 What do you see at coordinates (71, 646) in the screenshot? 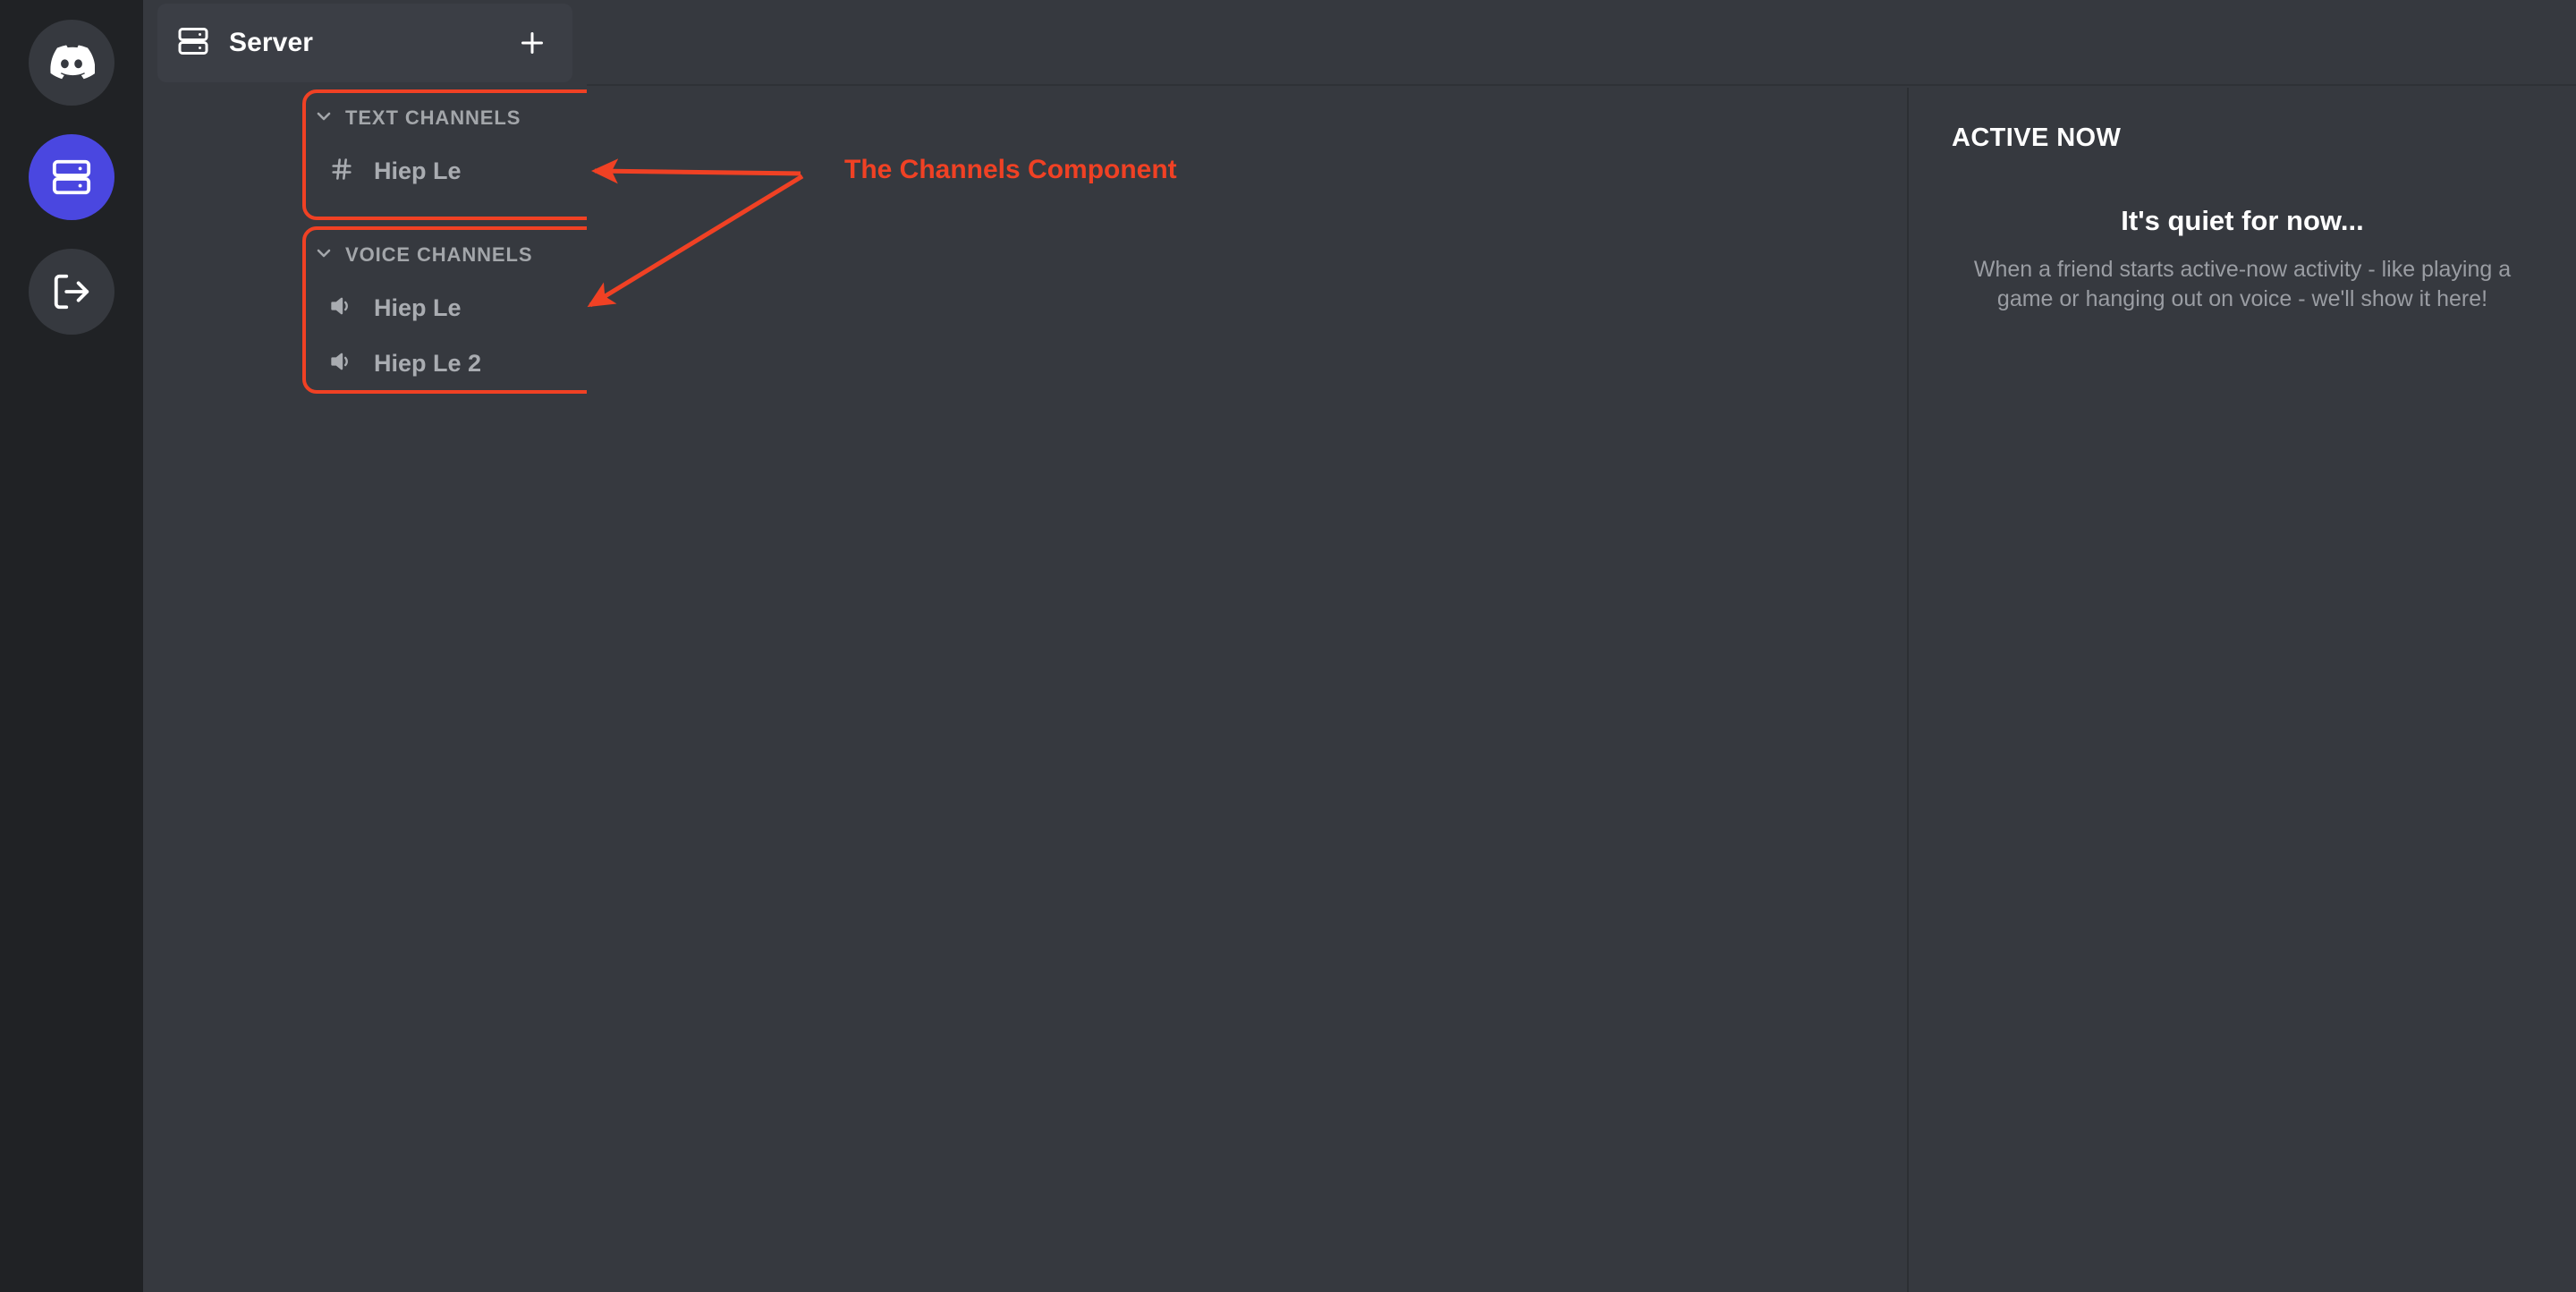
I see `server-rail` at bounding box center [71, 646].